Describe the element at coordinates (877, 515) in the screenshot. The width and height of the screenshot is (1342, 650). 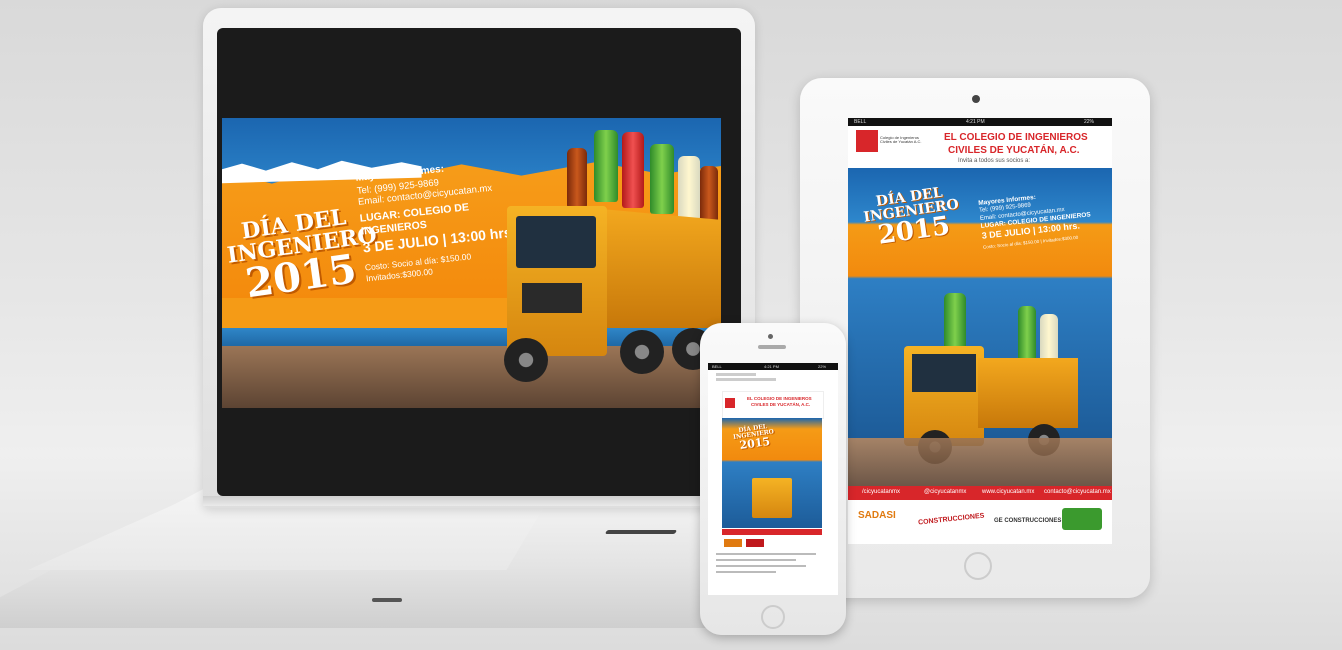
I see `sponsor-sadasi: SADASI` at that location.